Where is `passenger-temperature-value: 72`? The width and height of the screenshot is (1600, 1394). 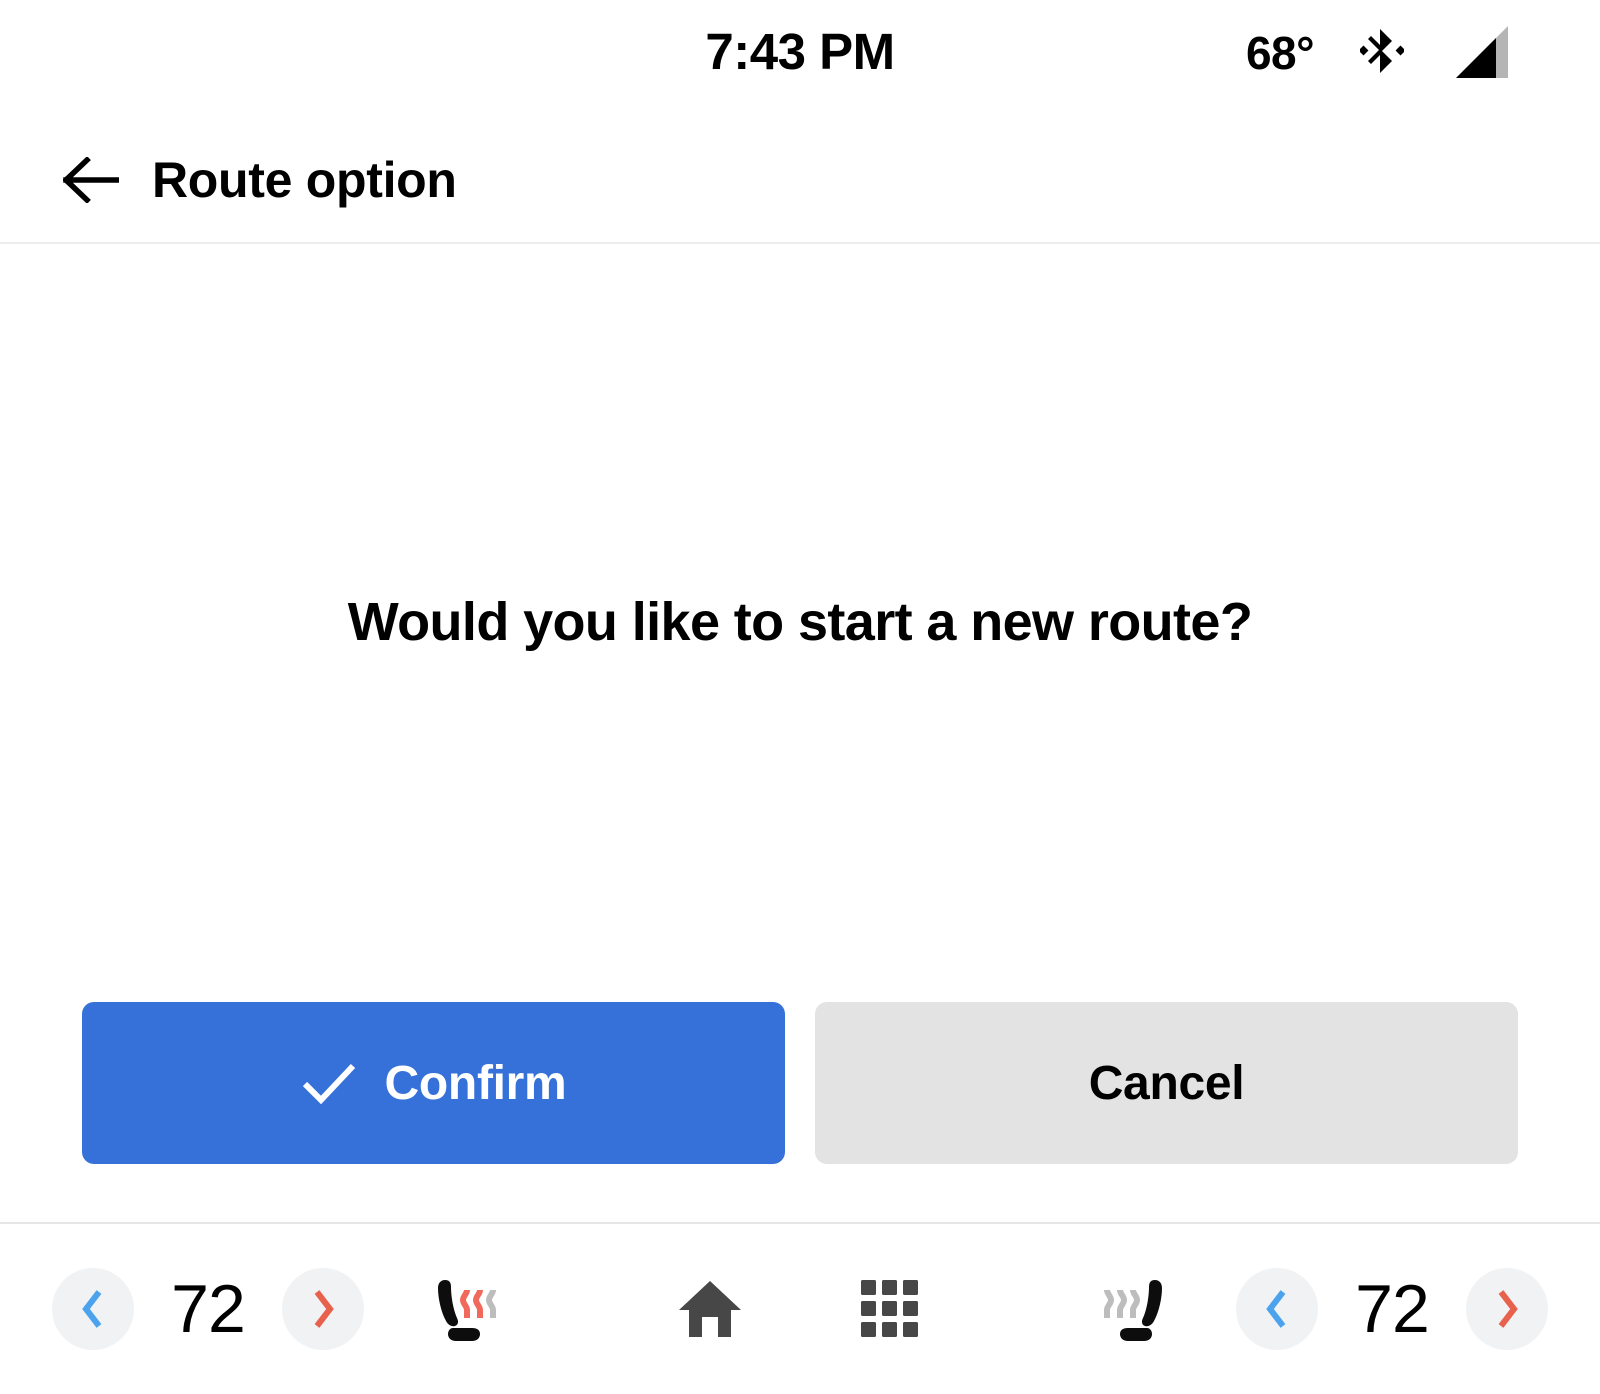
passenger-temperature-value: 72 is located at coordinates (1392, 1309).